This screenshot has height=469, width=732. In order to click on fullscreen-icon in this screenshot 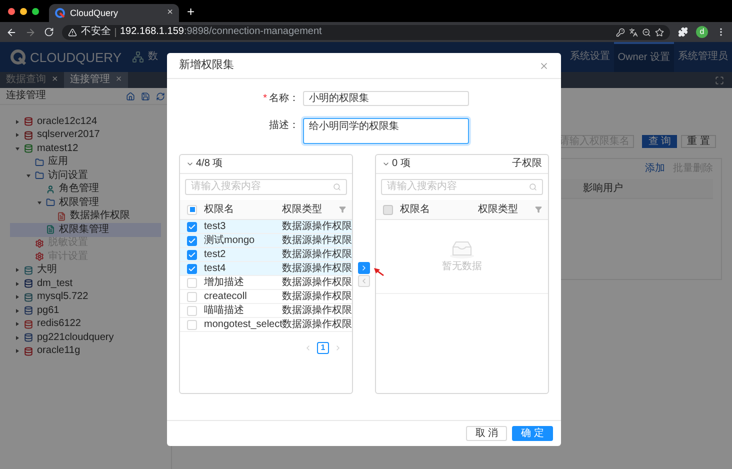, I will do `click(719, 80)`.